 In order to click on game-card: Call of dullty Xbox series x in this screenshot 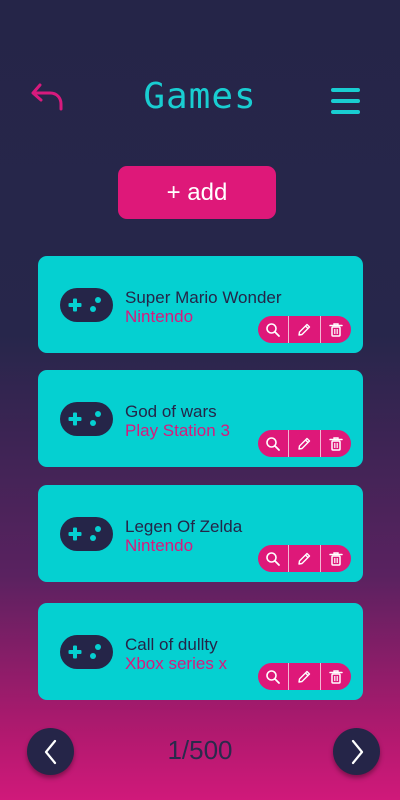, I will do `click(200, 651)`.